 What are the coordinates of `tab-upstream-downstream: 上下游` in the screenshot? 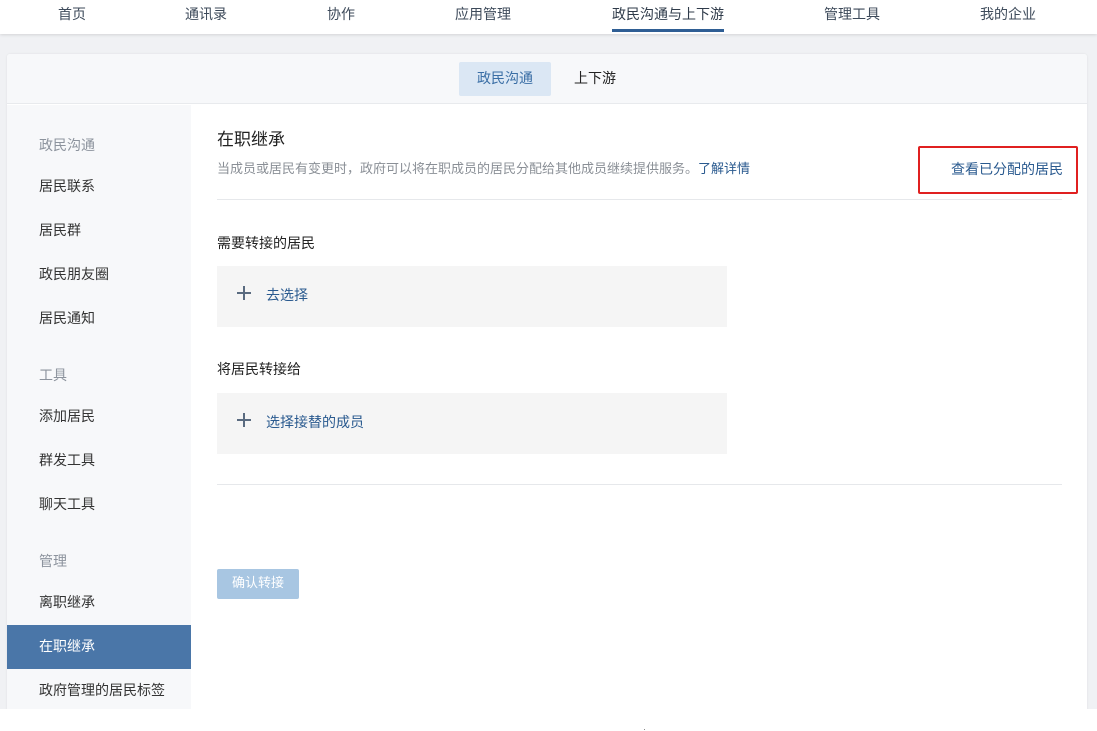 It's located at (595, 79).